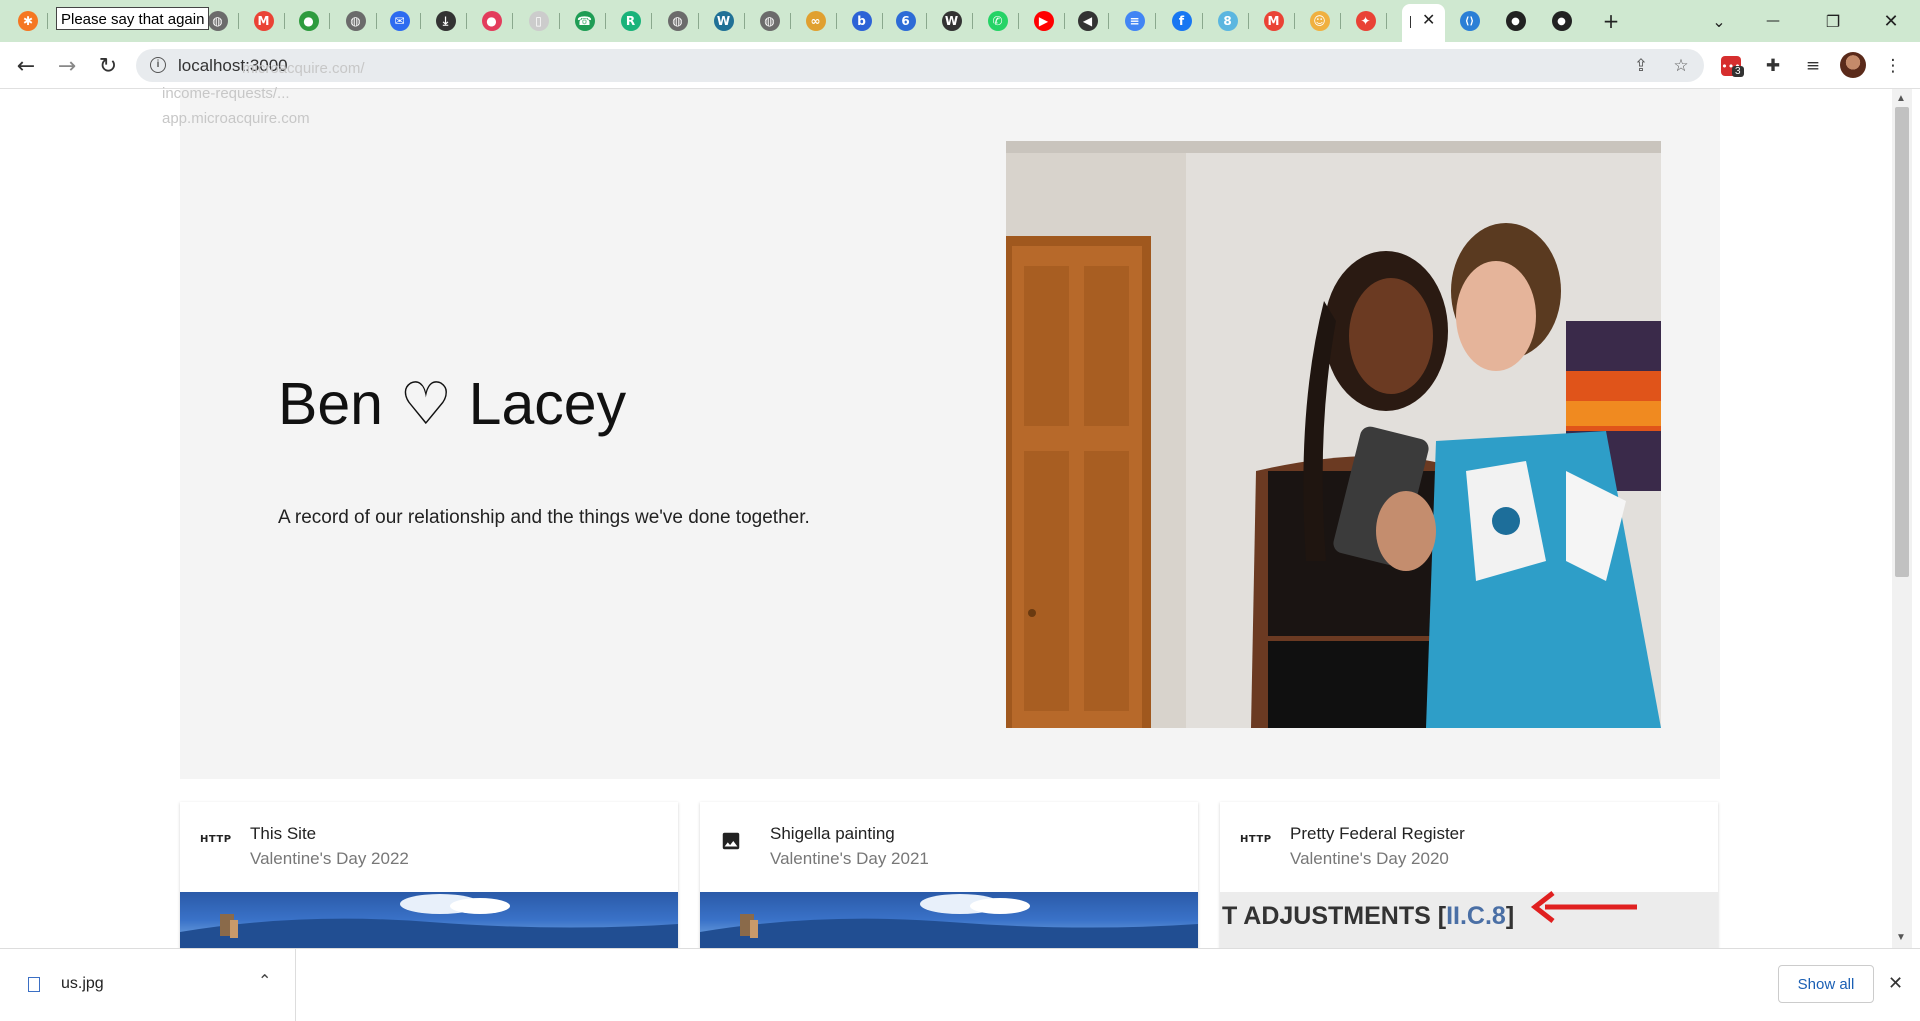  I want to click on vscode-icon: ⟨⟩, so click(1469, 21).